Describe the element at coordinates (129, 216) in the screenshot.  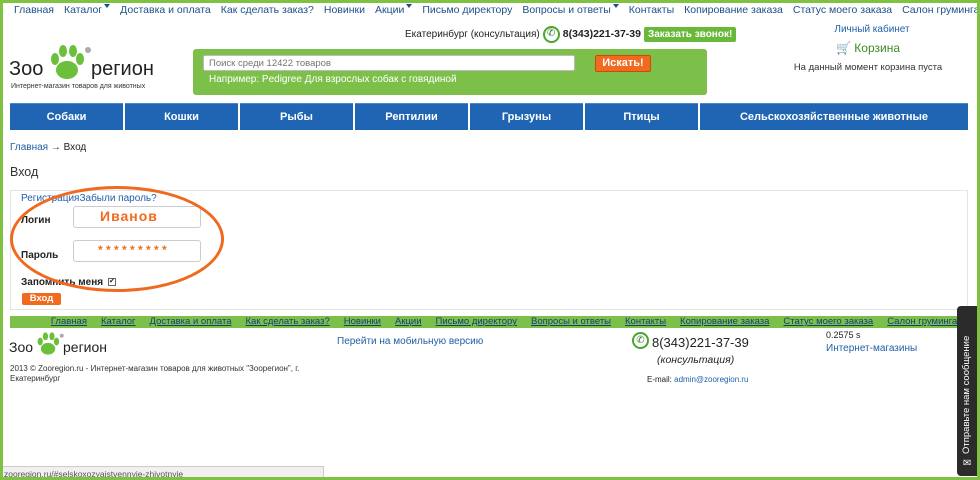
I see `login-value: Иванов` at that location.